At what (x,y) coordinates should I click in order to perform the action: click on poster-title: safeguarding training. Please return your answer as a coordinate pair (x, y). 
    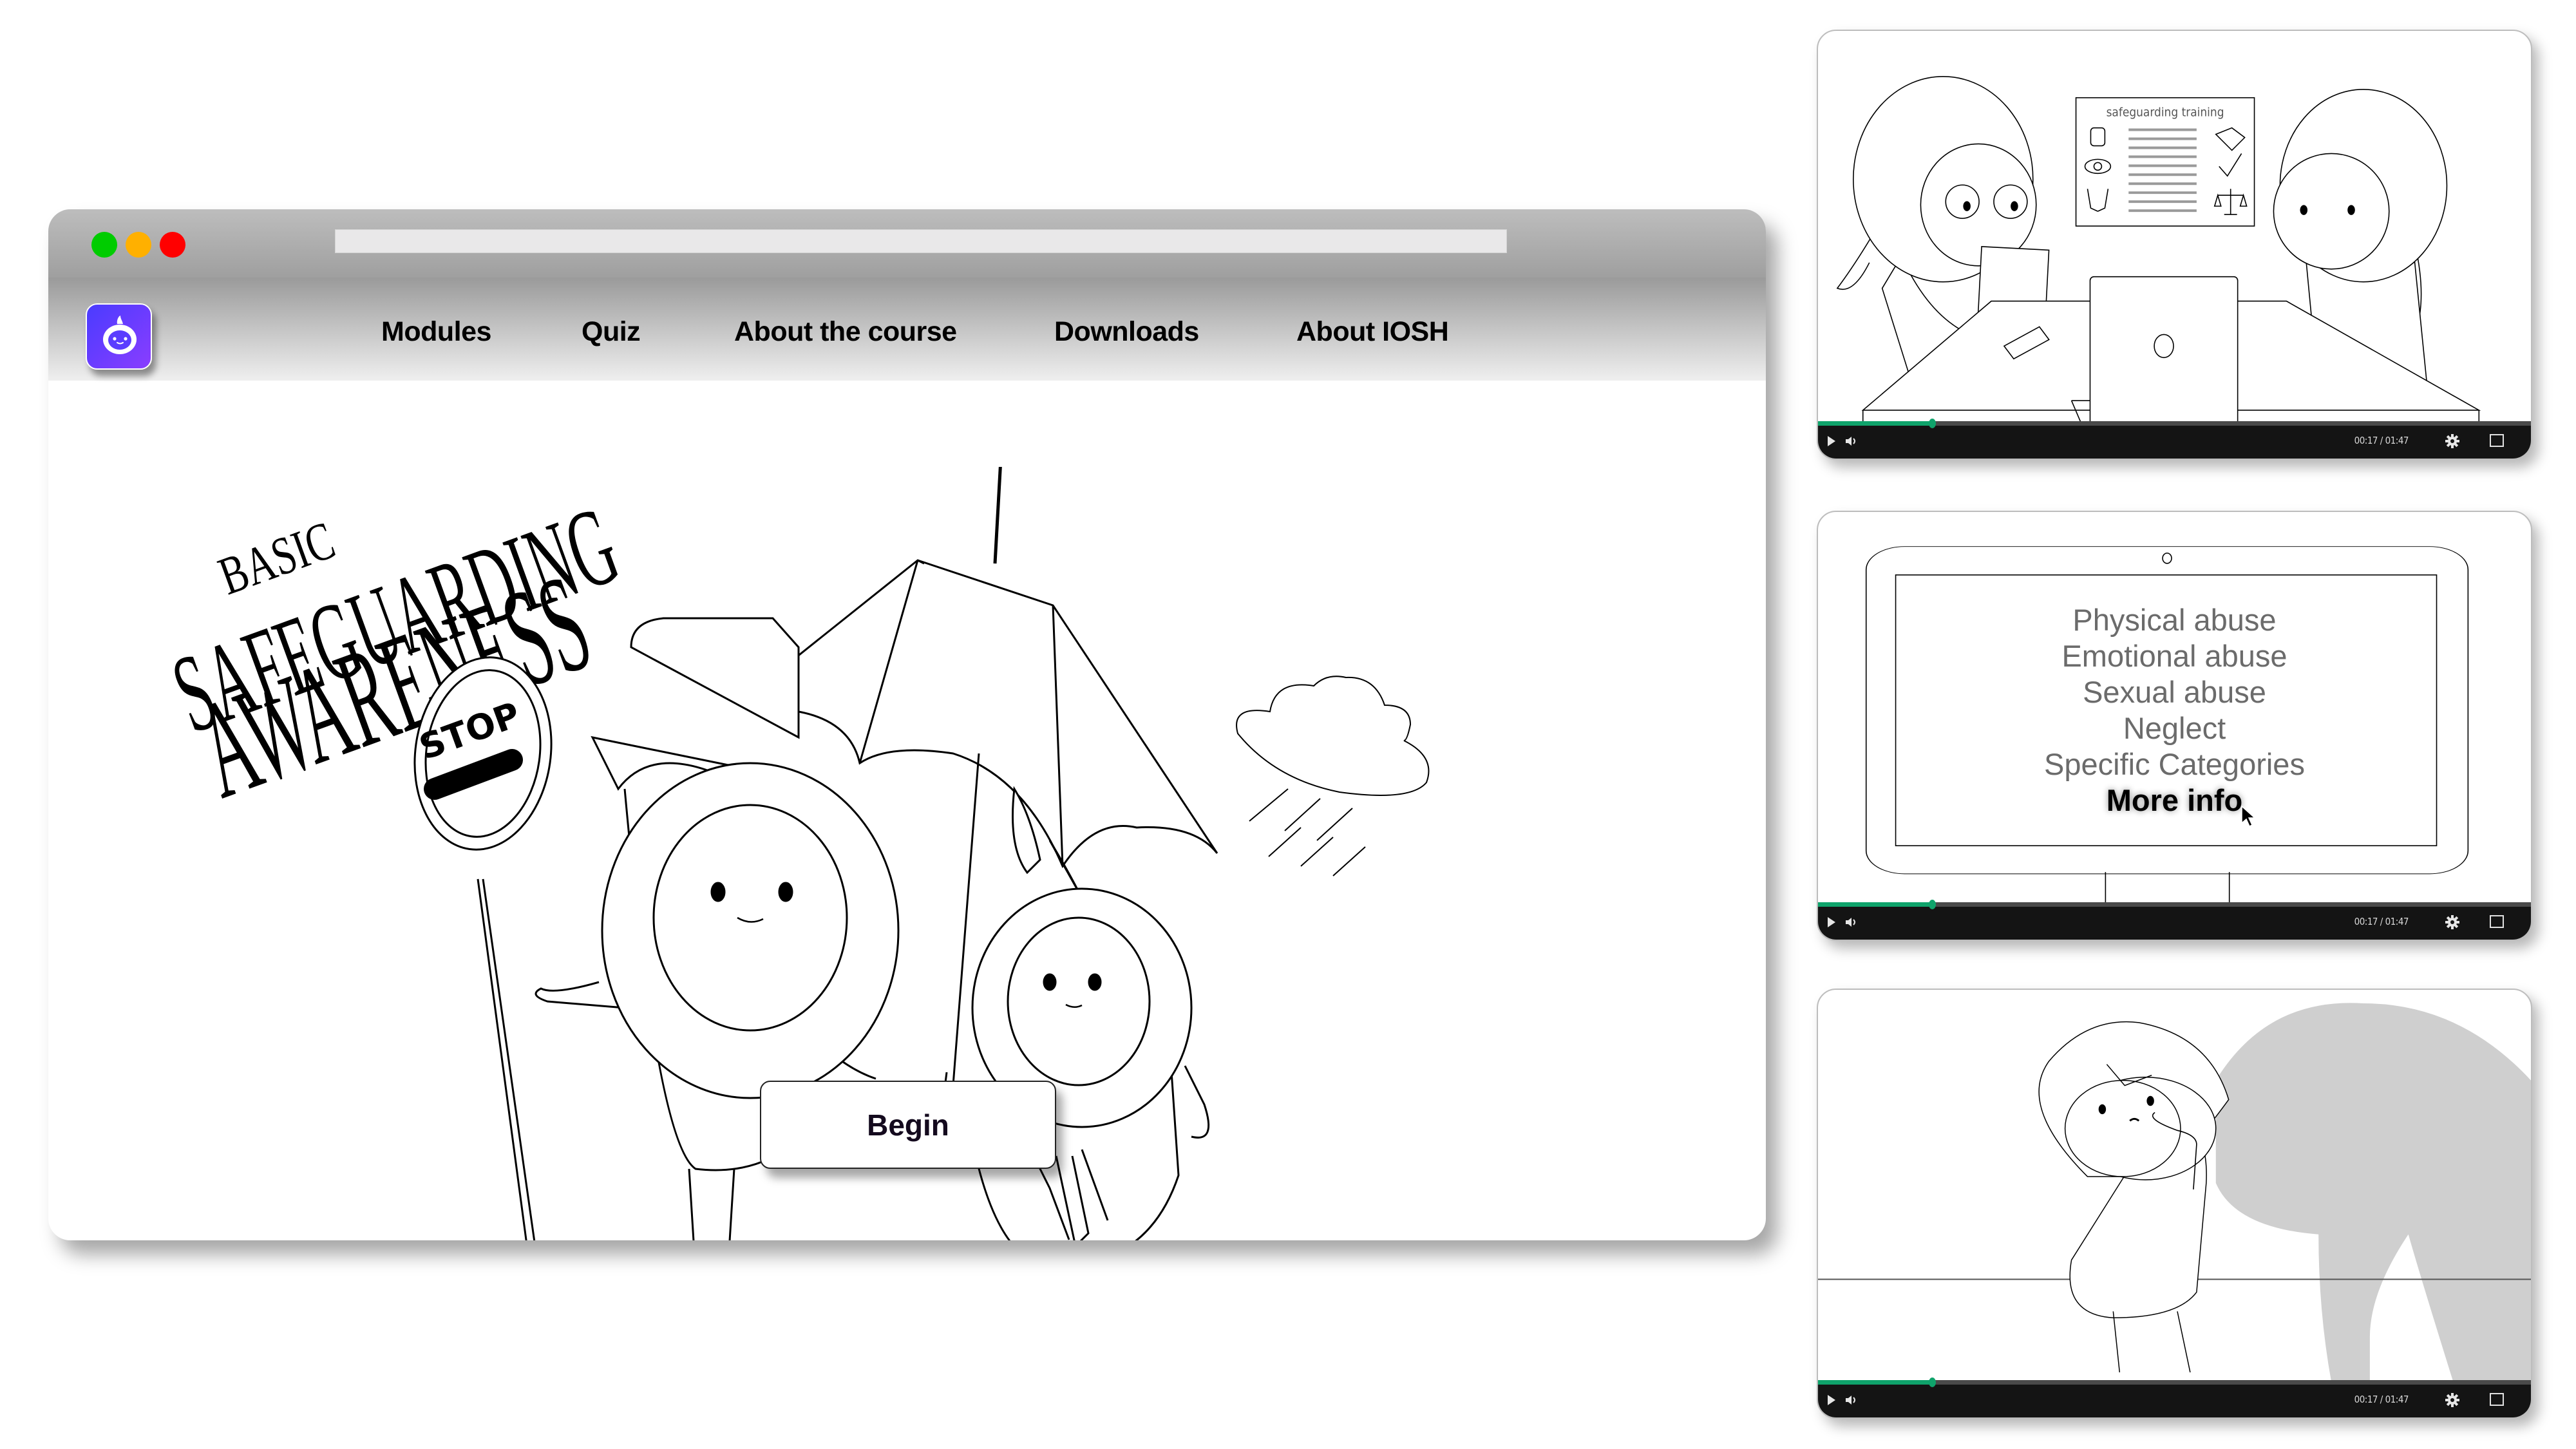
    Looking at the image, I should click on (2165, 113).